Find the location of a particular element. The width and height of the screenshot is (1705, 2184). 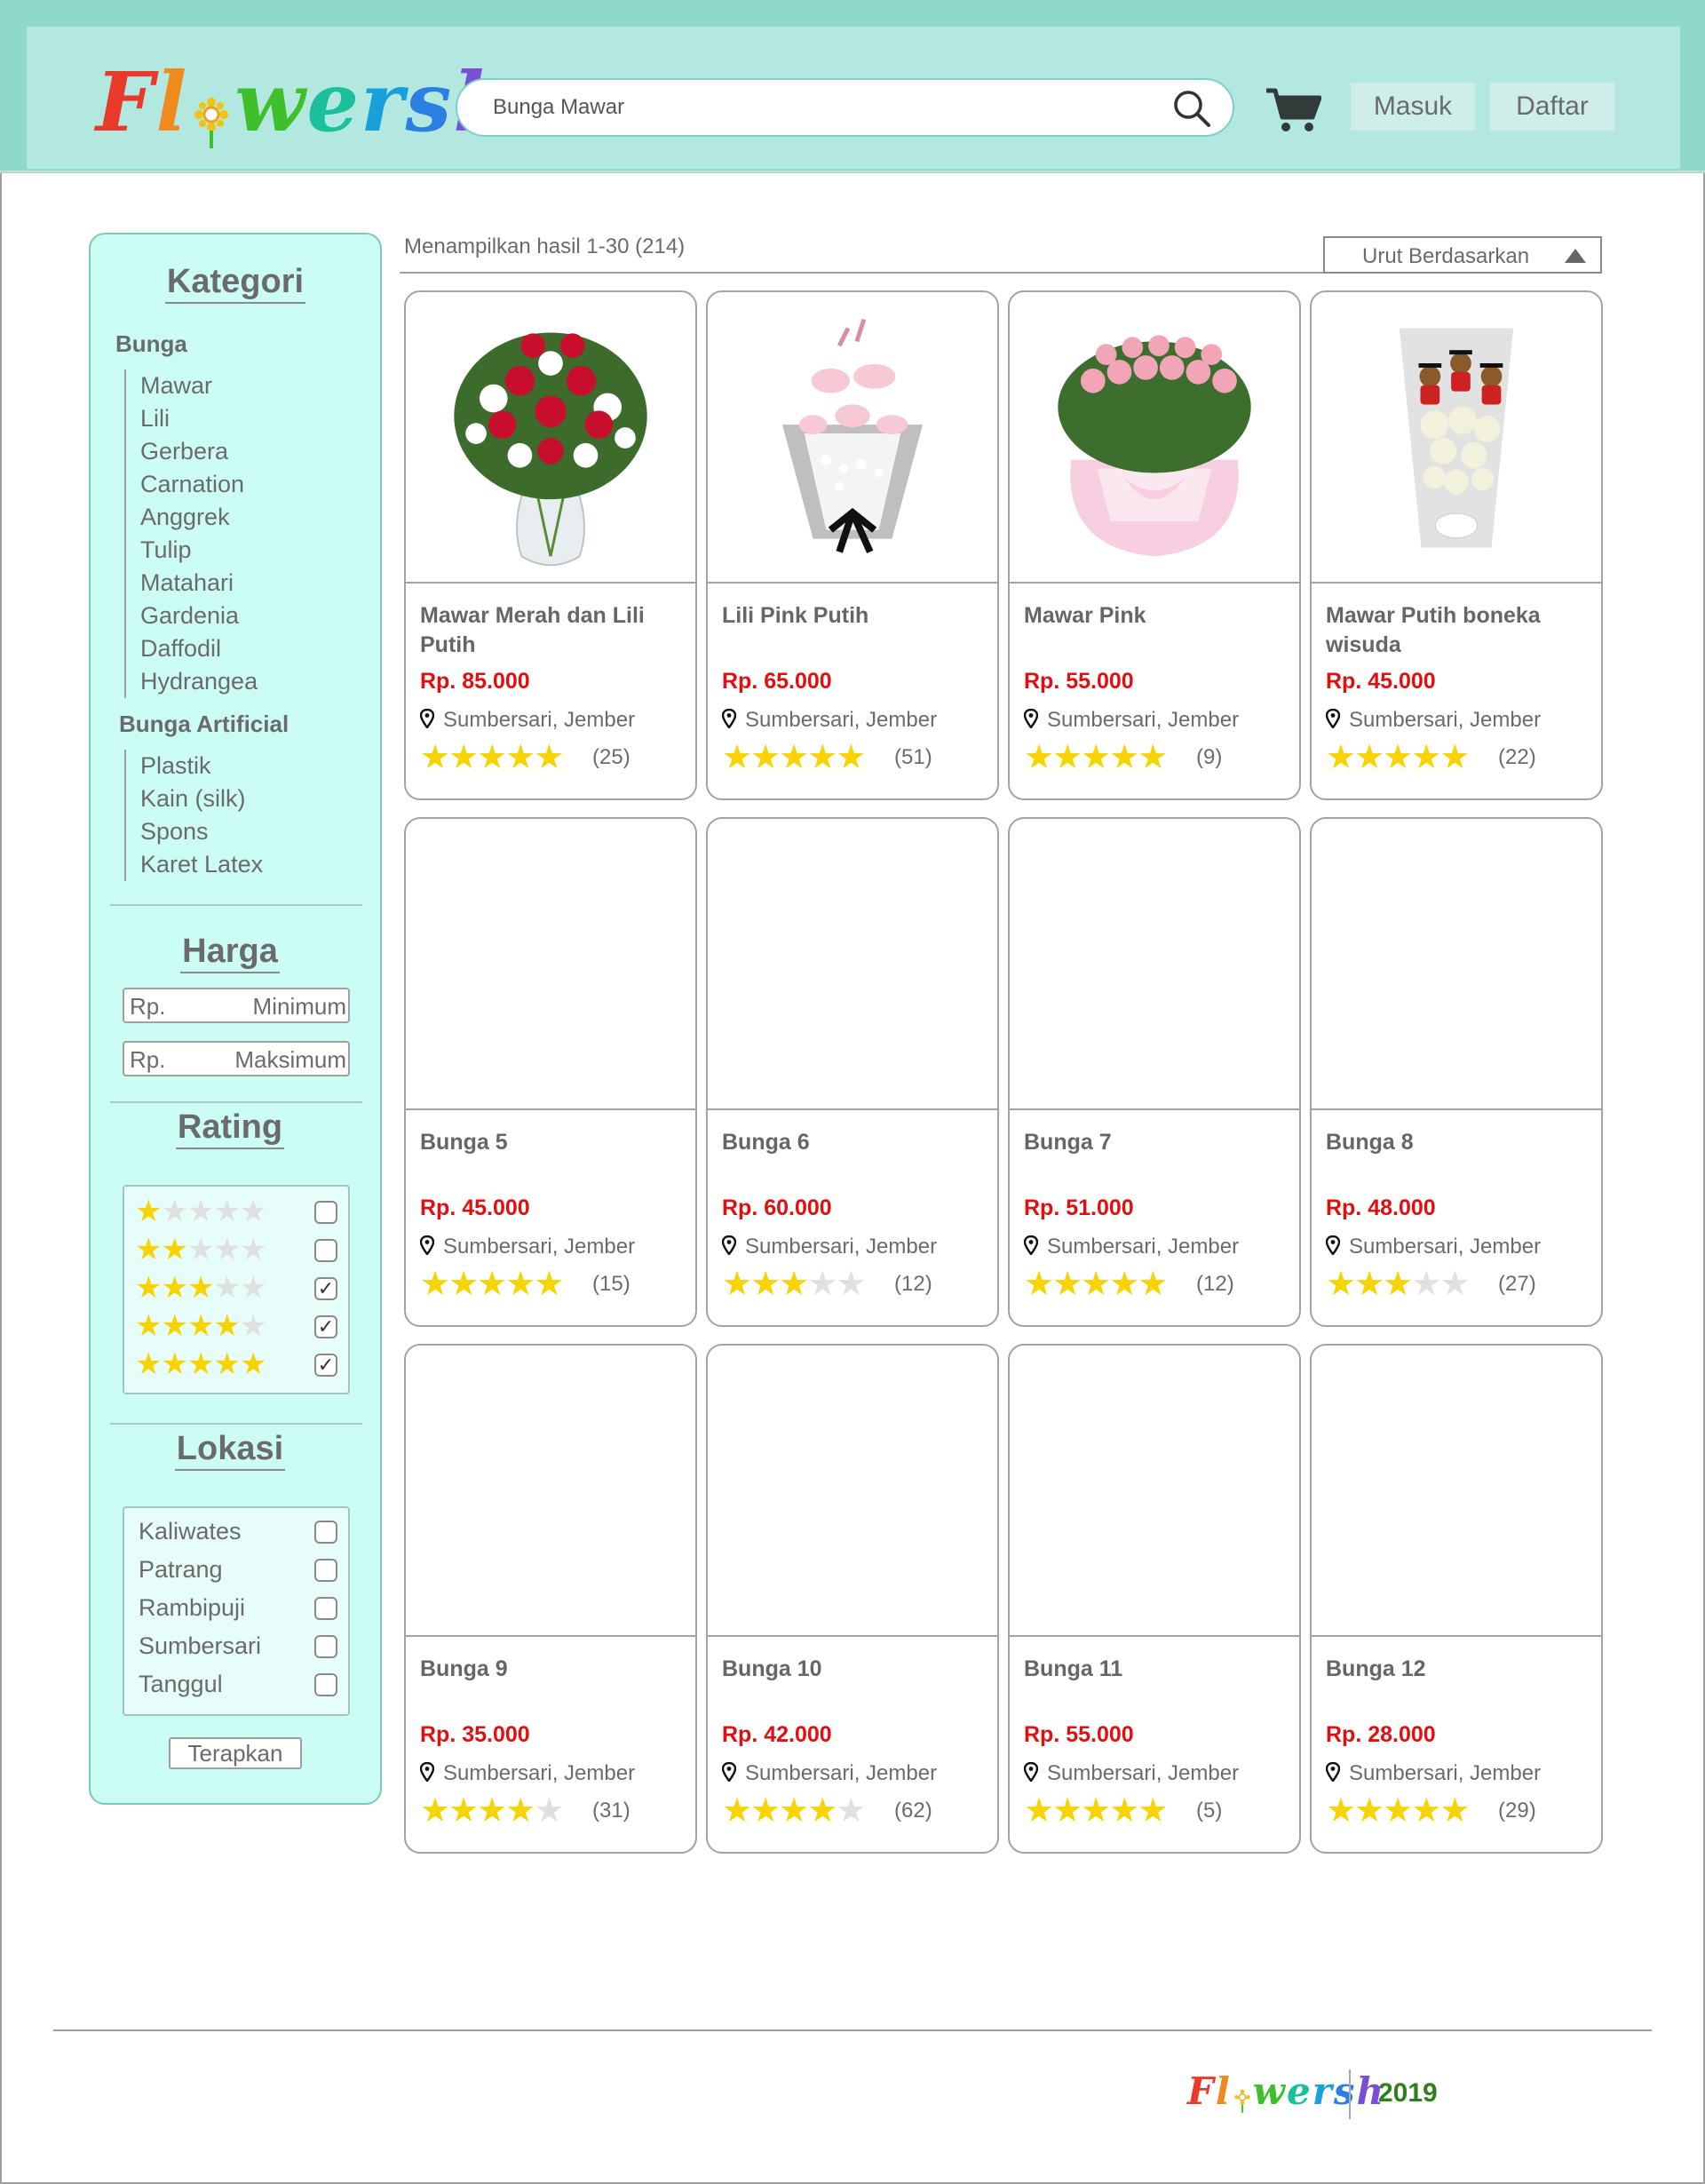

category-item-gardenia: Gardenia is located at coordinates (199, 616).